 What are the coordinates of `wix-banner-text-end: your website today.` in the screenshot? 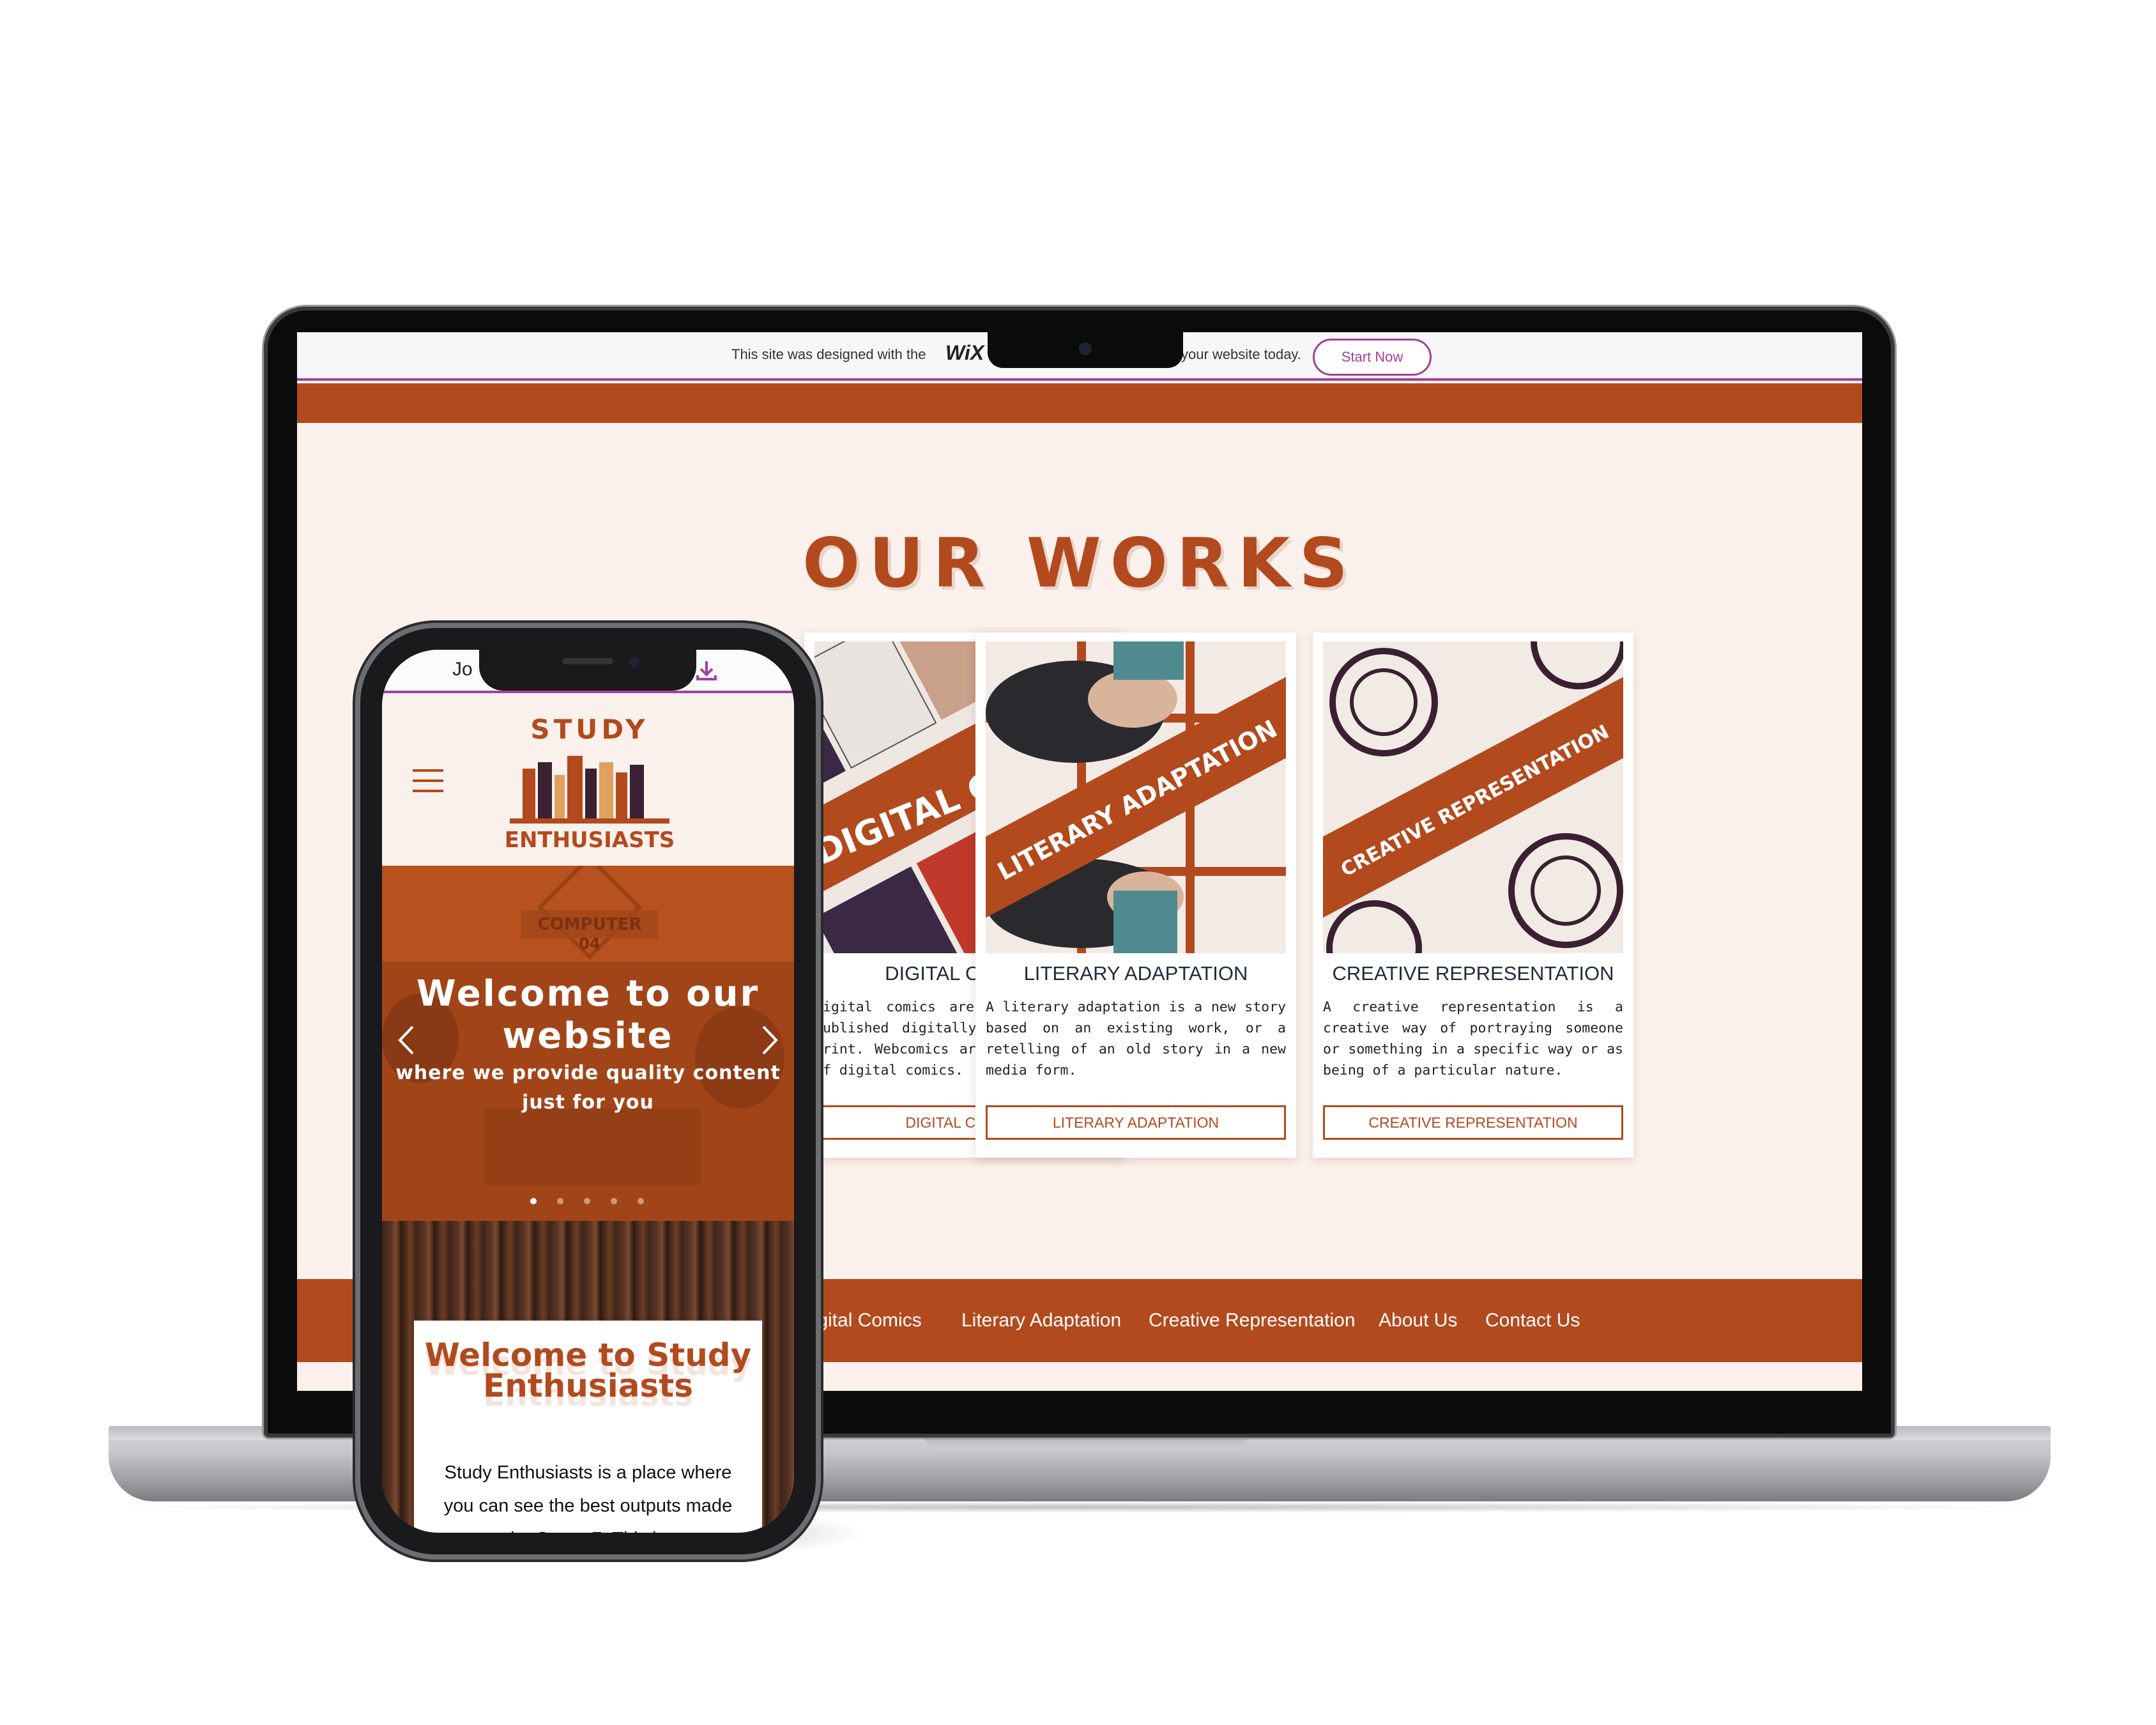 It's located at (1241, 354).